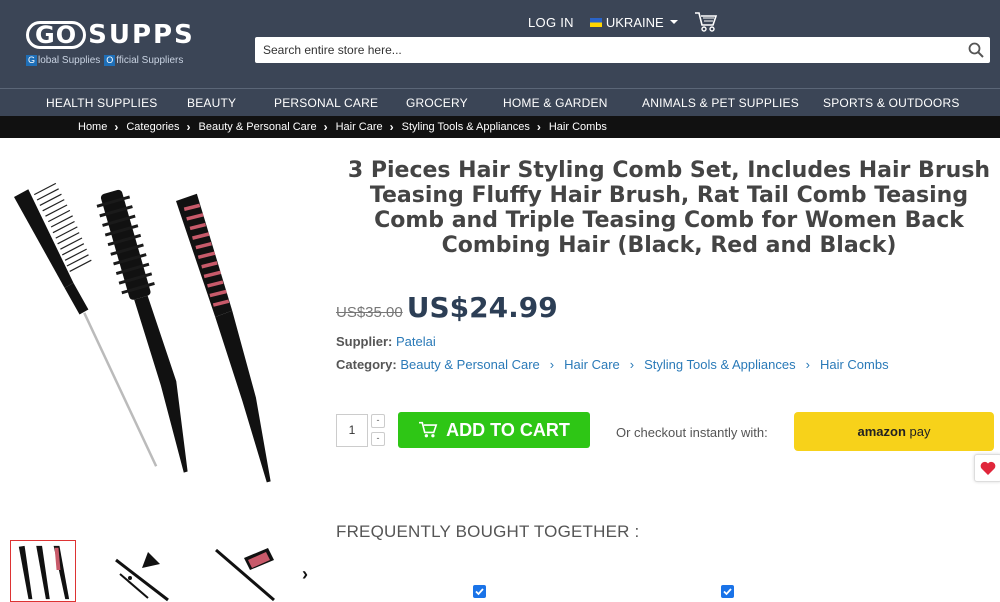 This screenshot has width=1000, height=602. Describe the element at coordinates (31, 60) in the screenshot. I see `tagline-g: G` at that location.